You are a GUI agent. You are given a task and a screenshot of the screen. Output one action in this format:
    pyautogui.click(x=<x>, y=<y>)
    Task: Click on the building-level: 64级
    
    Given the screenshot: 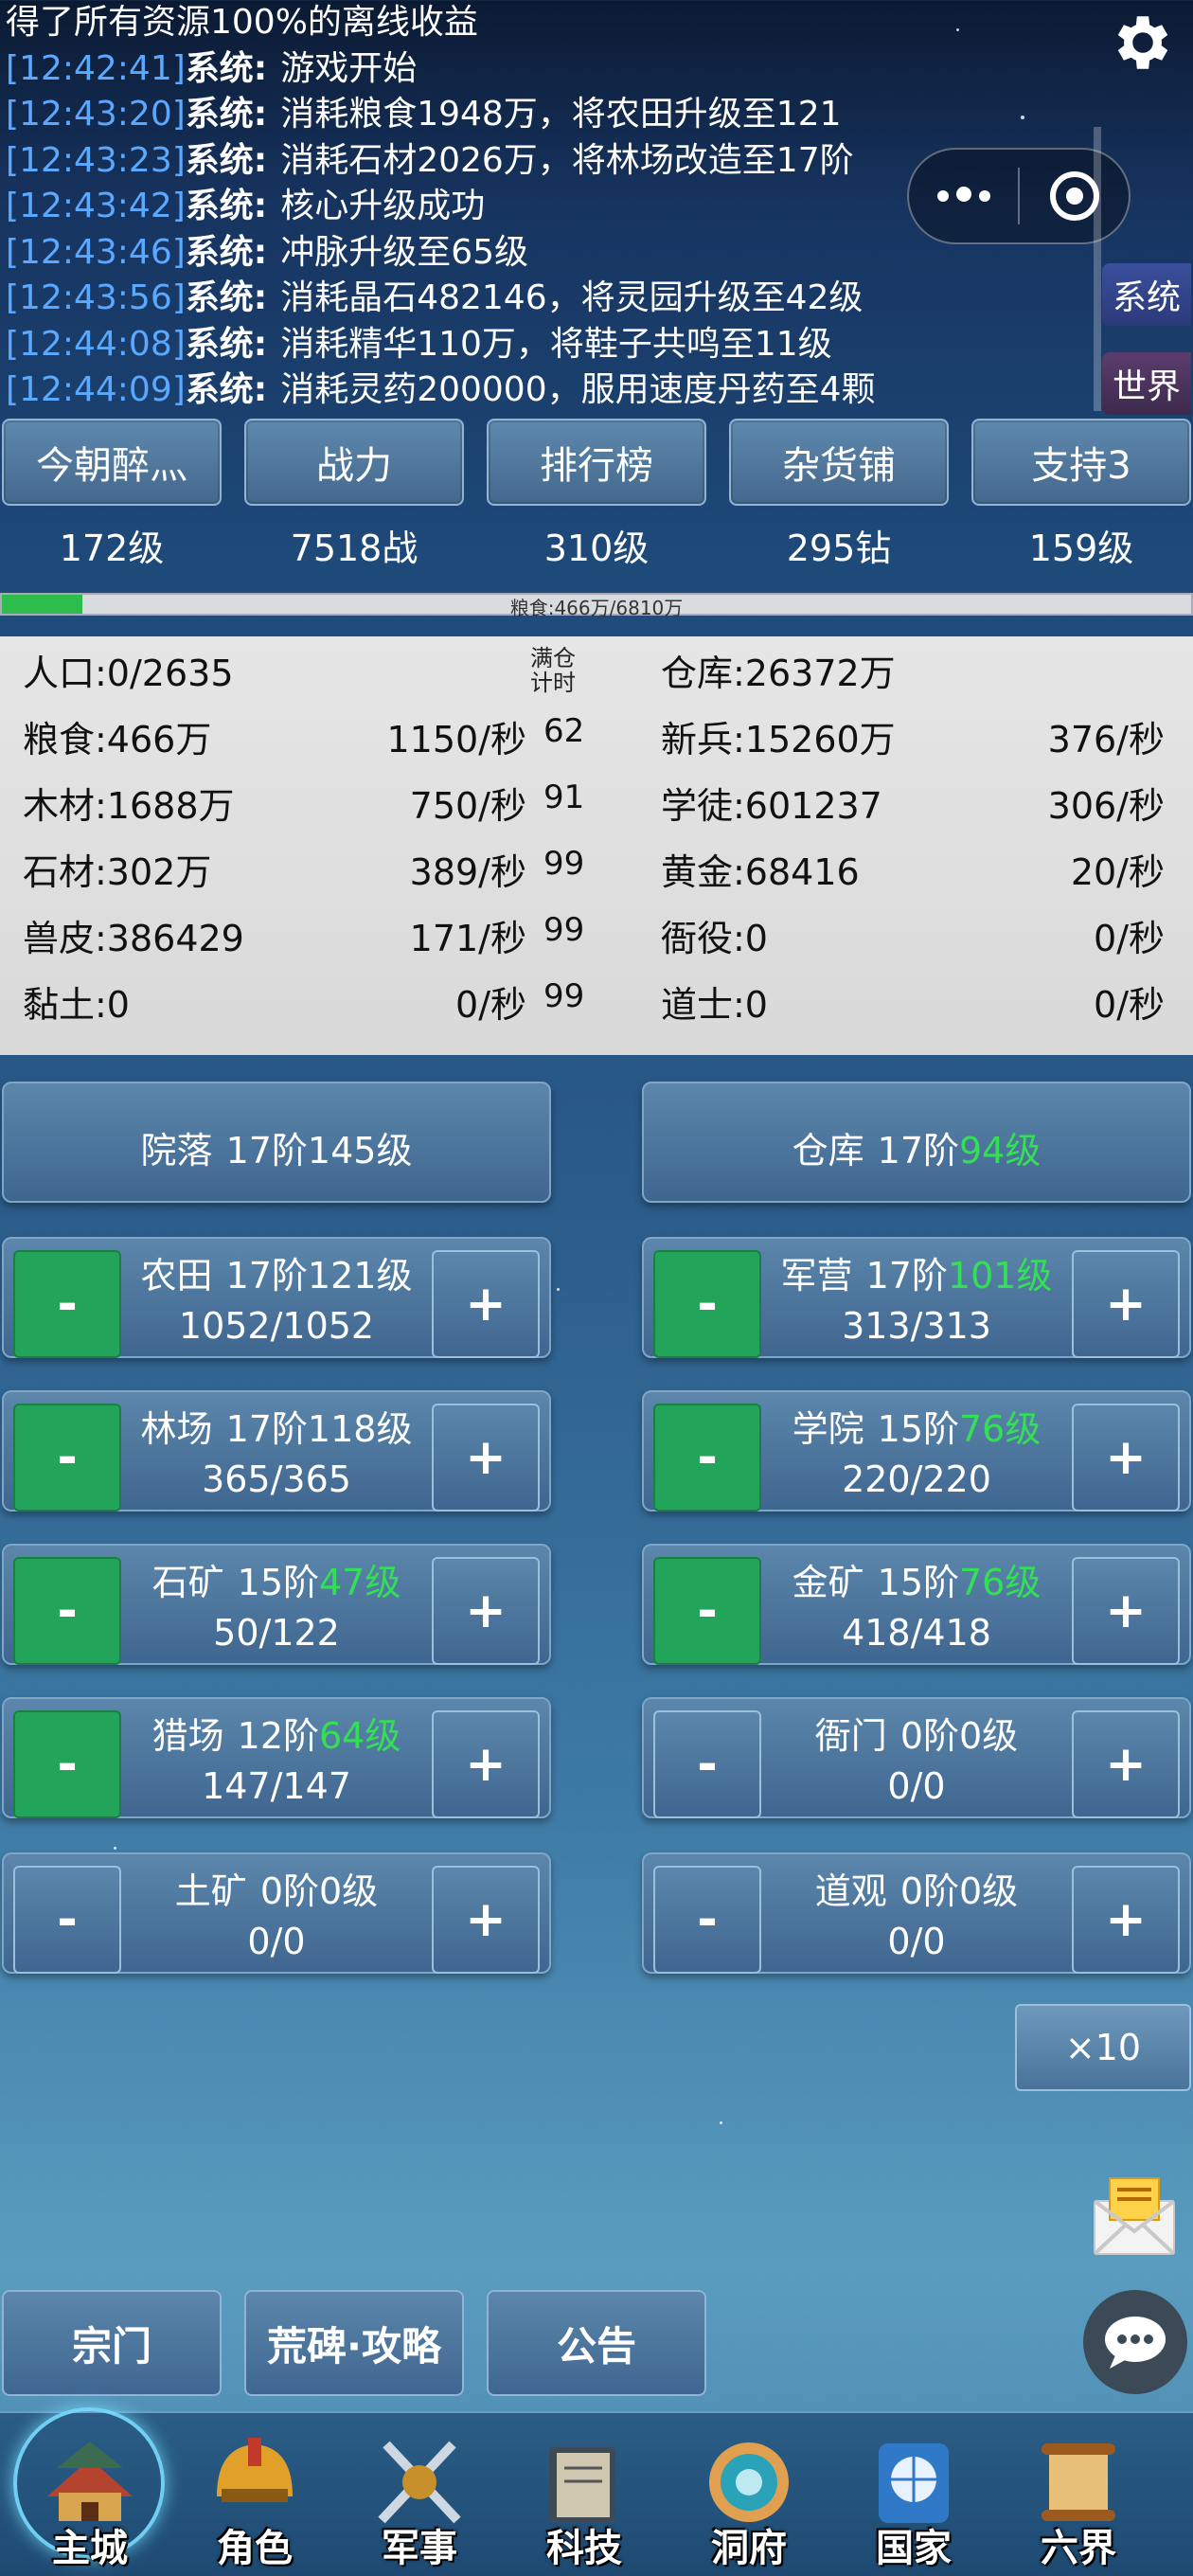 What is the action you would take?
    pyautogui.click(x=360, y=1736)
    